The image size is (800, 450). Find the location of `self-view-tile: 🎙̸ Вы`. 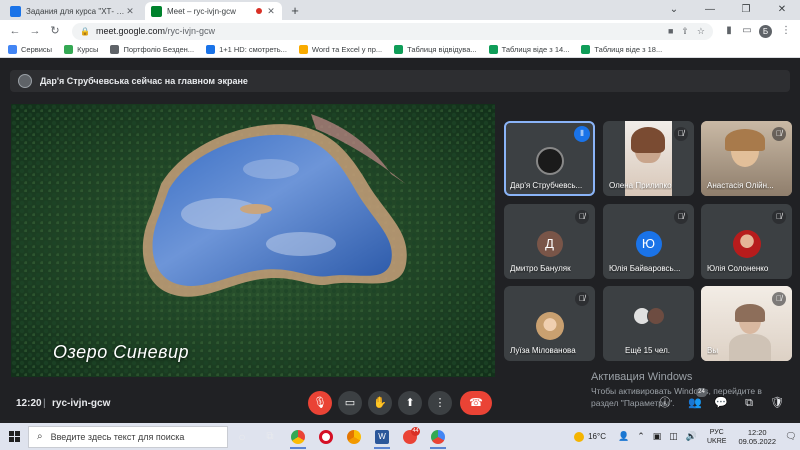

self-view-tile: 🎙̸ Вы is located at coordinates (746, 323).